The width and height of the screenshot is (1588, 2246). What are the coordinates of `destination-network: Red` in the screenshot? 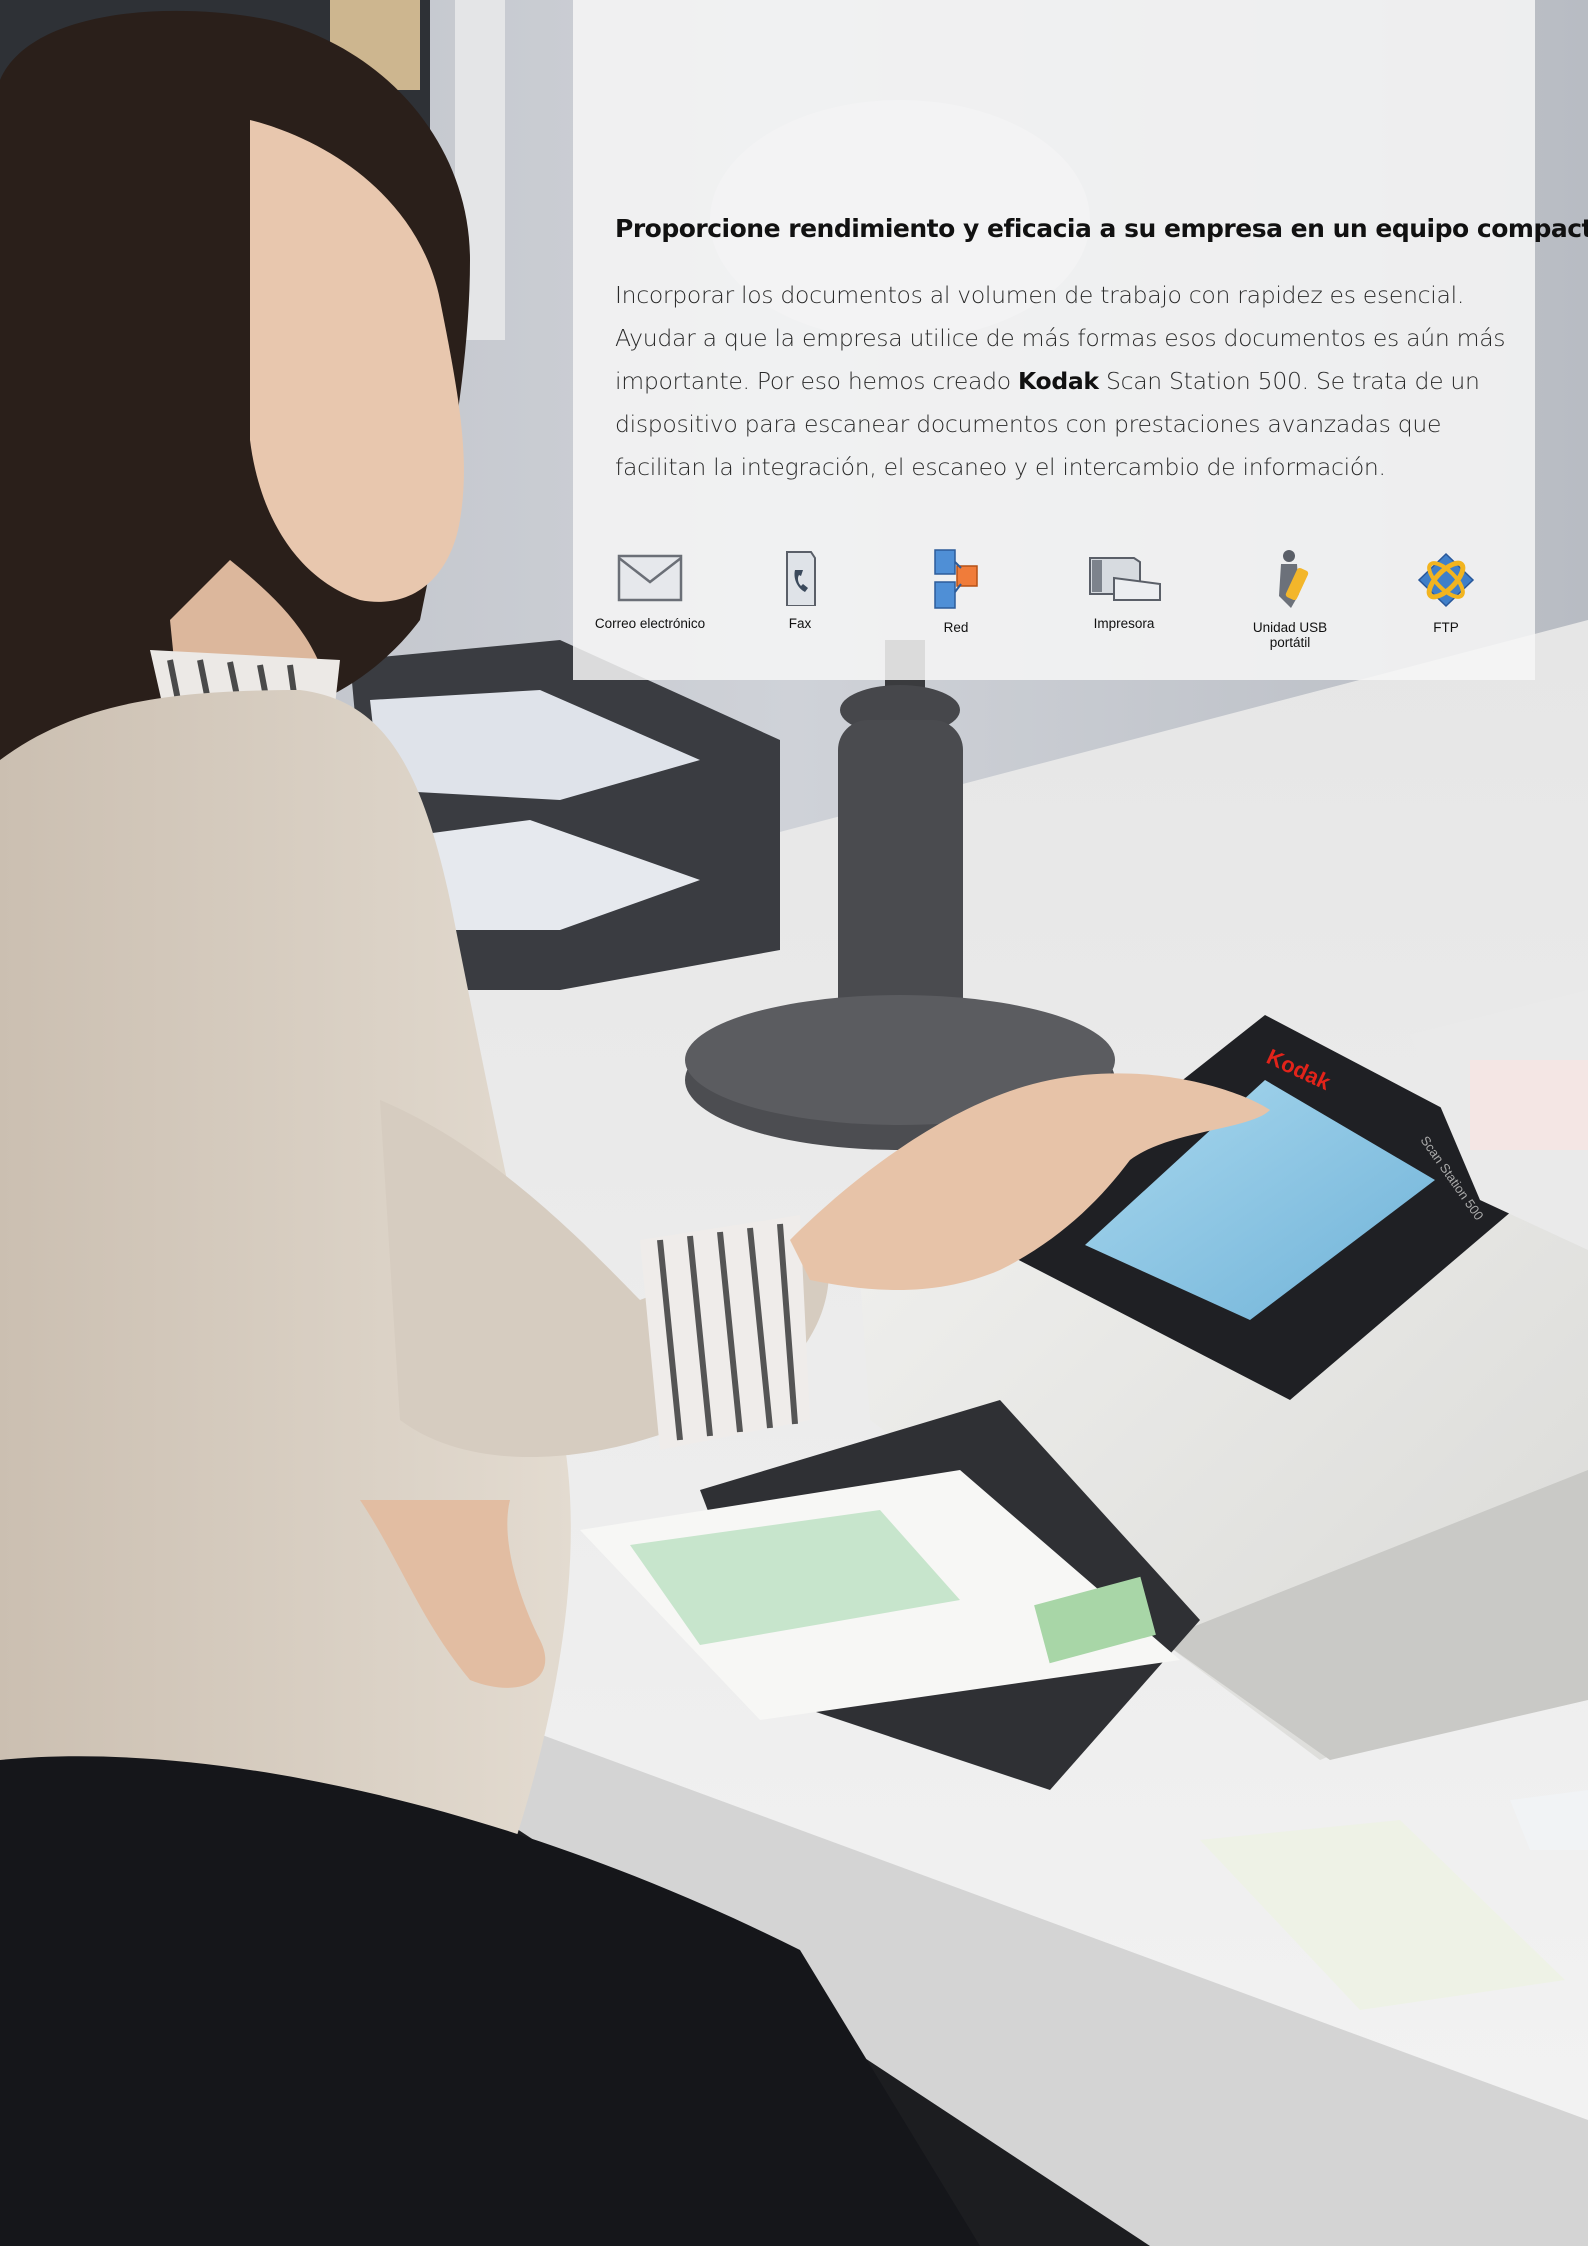 It's located at (956, 591).